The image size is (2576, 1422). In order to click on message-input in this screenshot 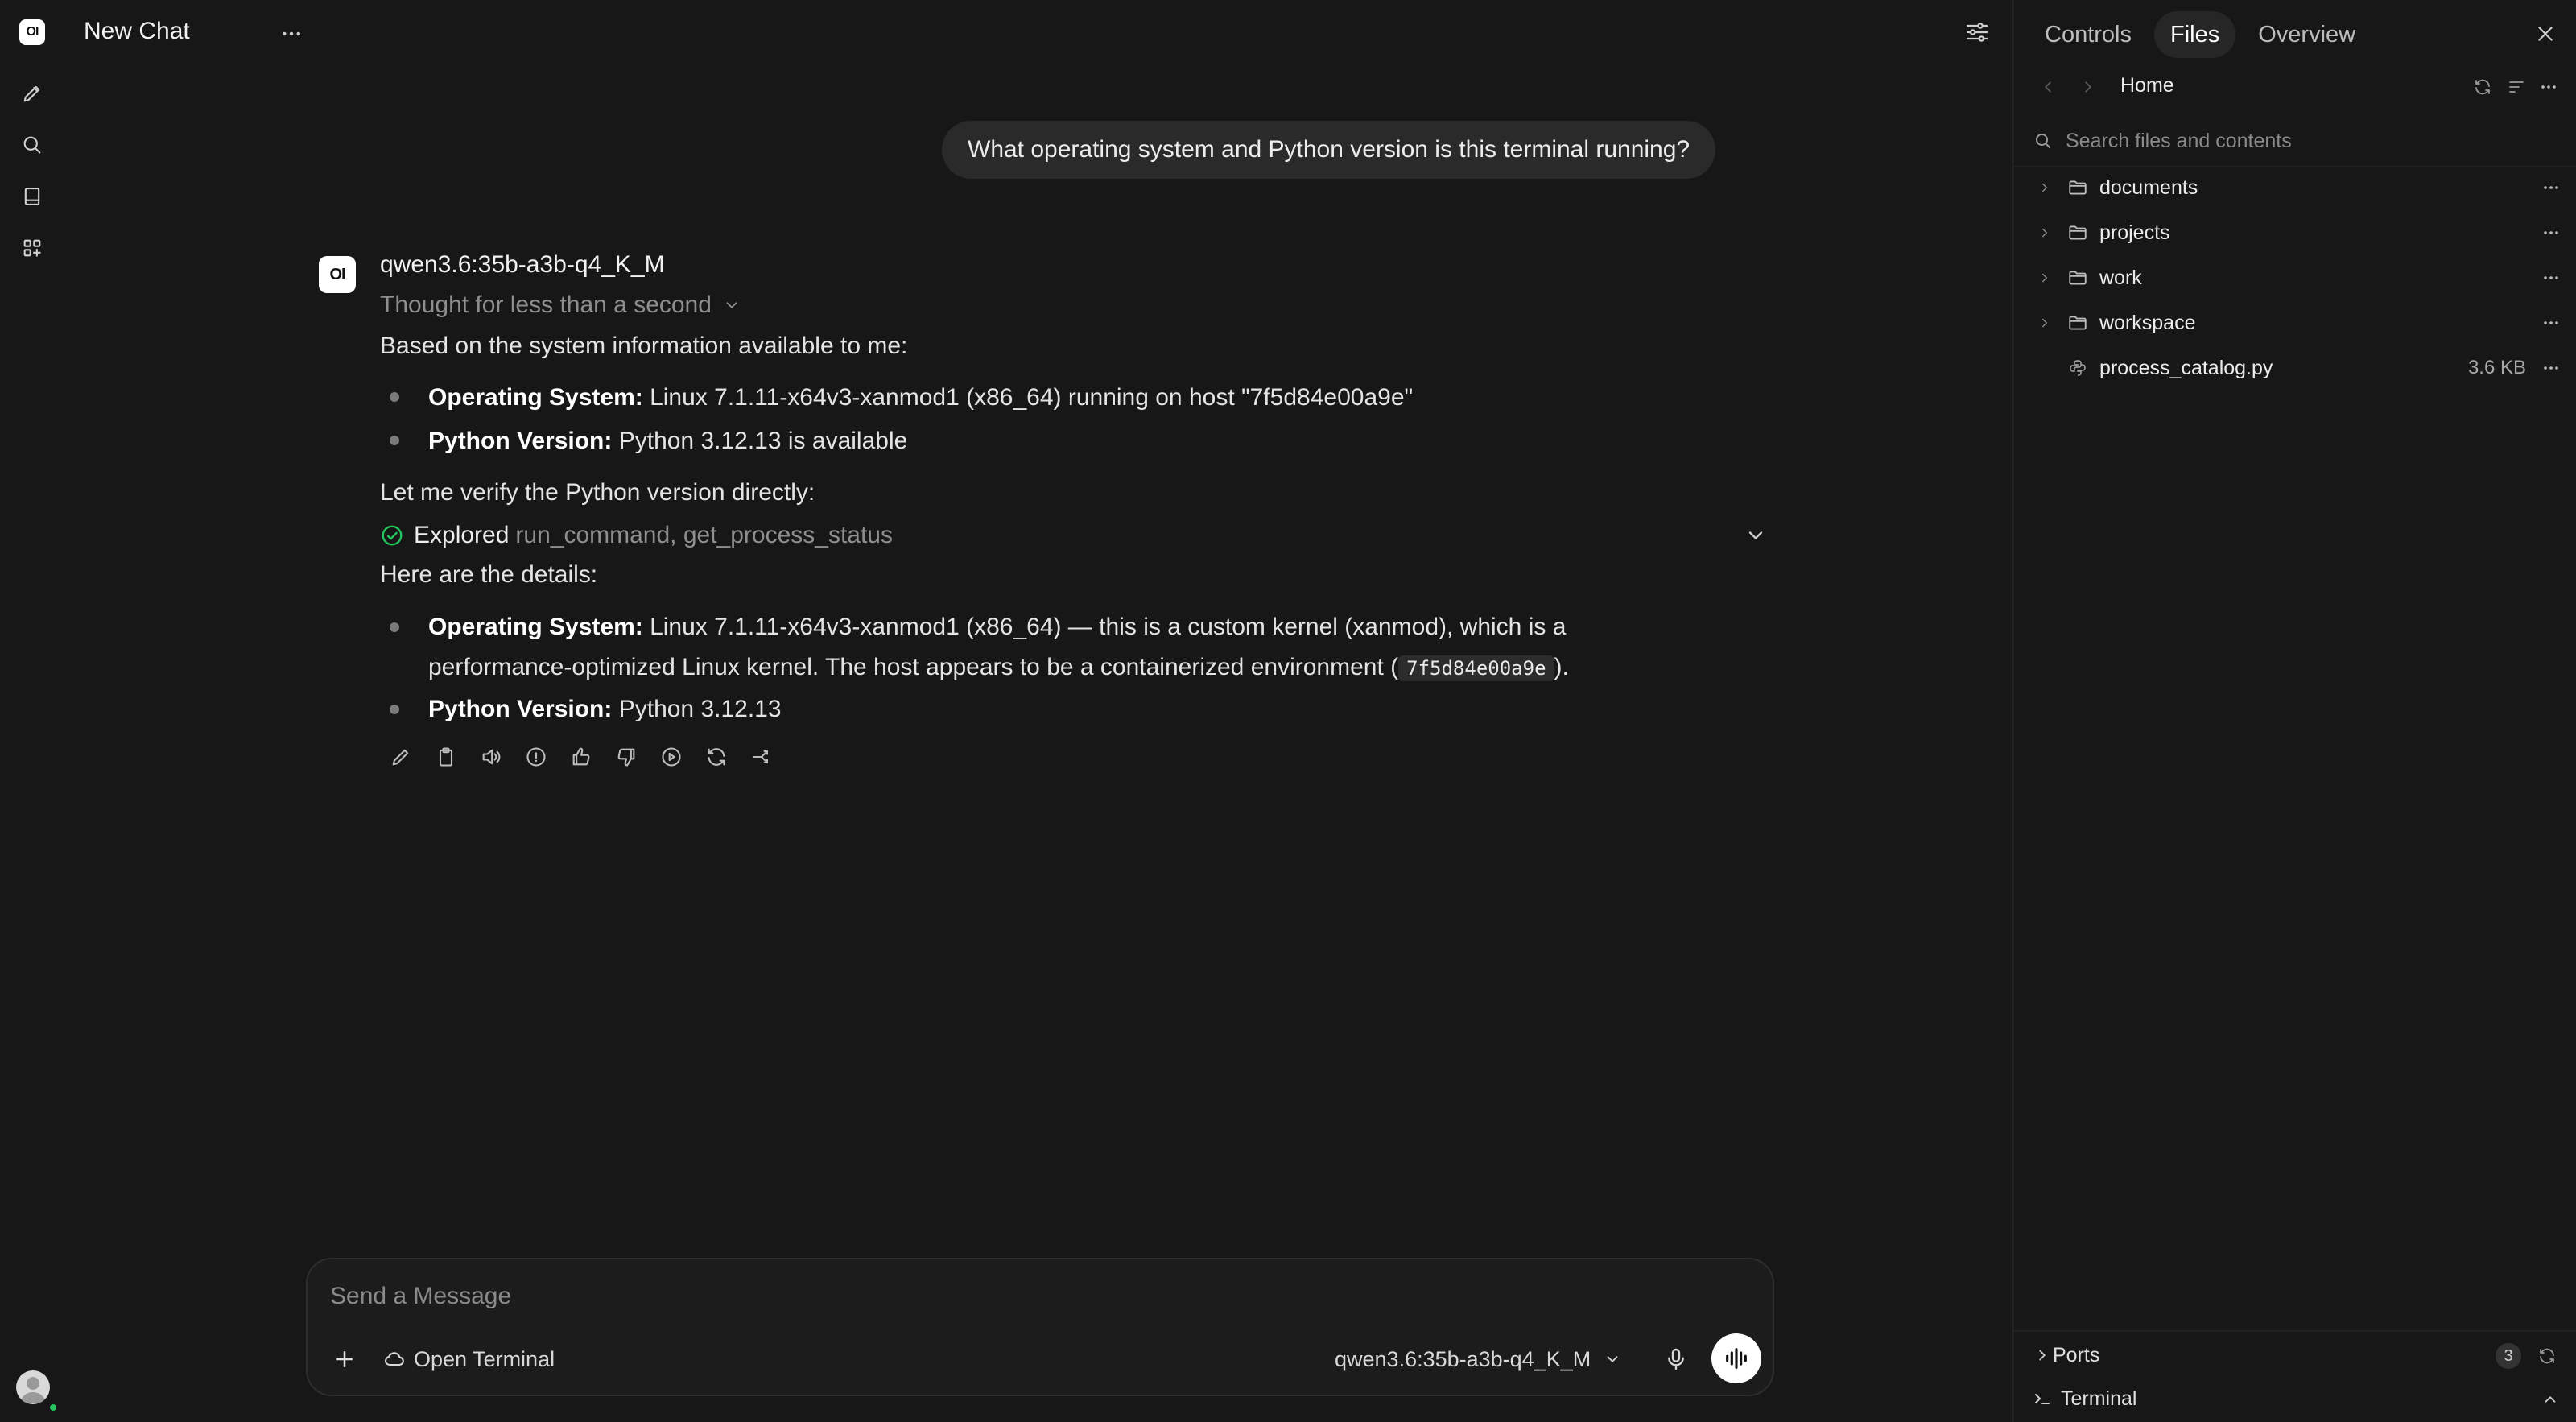, I will do `click(1014, 1296)`.